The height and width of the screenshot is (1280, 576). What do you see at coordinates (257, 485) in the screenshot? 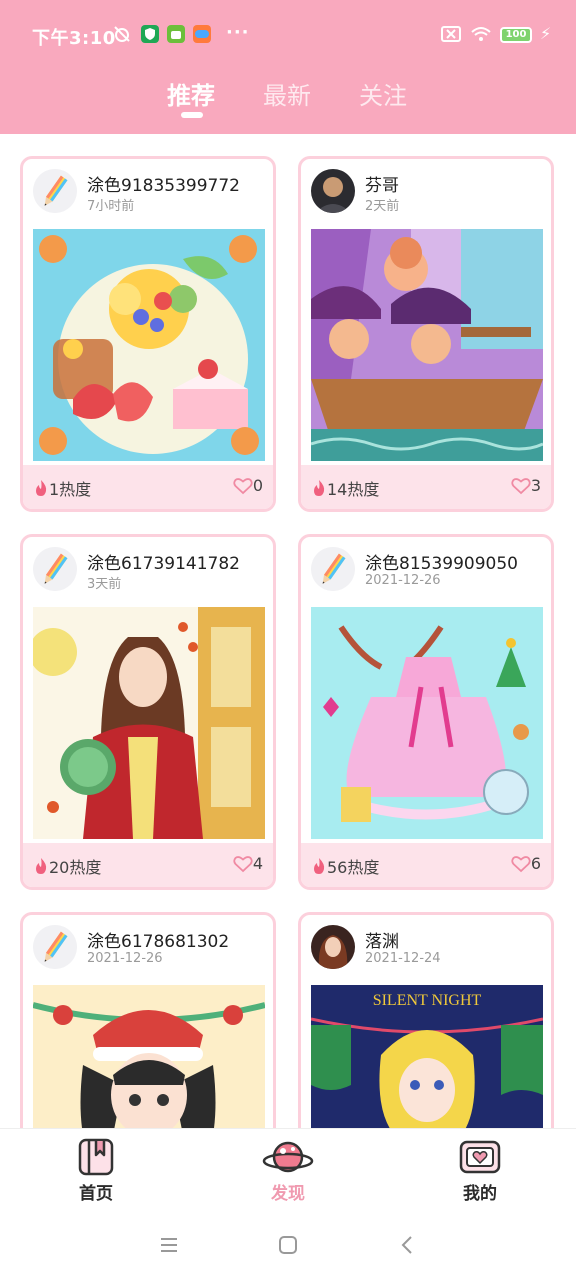
I see `like-count: 0` at bounding box center [257, 485].